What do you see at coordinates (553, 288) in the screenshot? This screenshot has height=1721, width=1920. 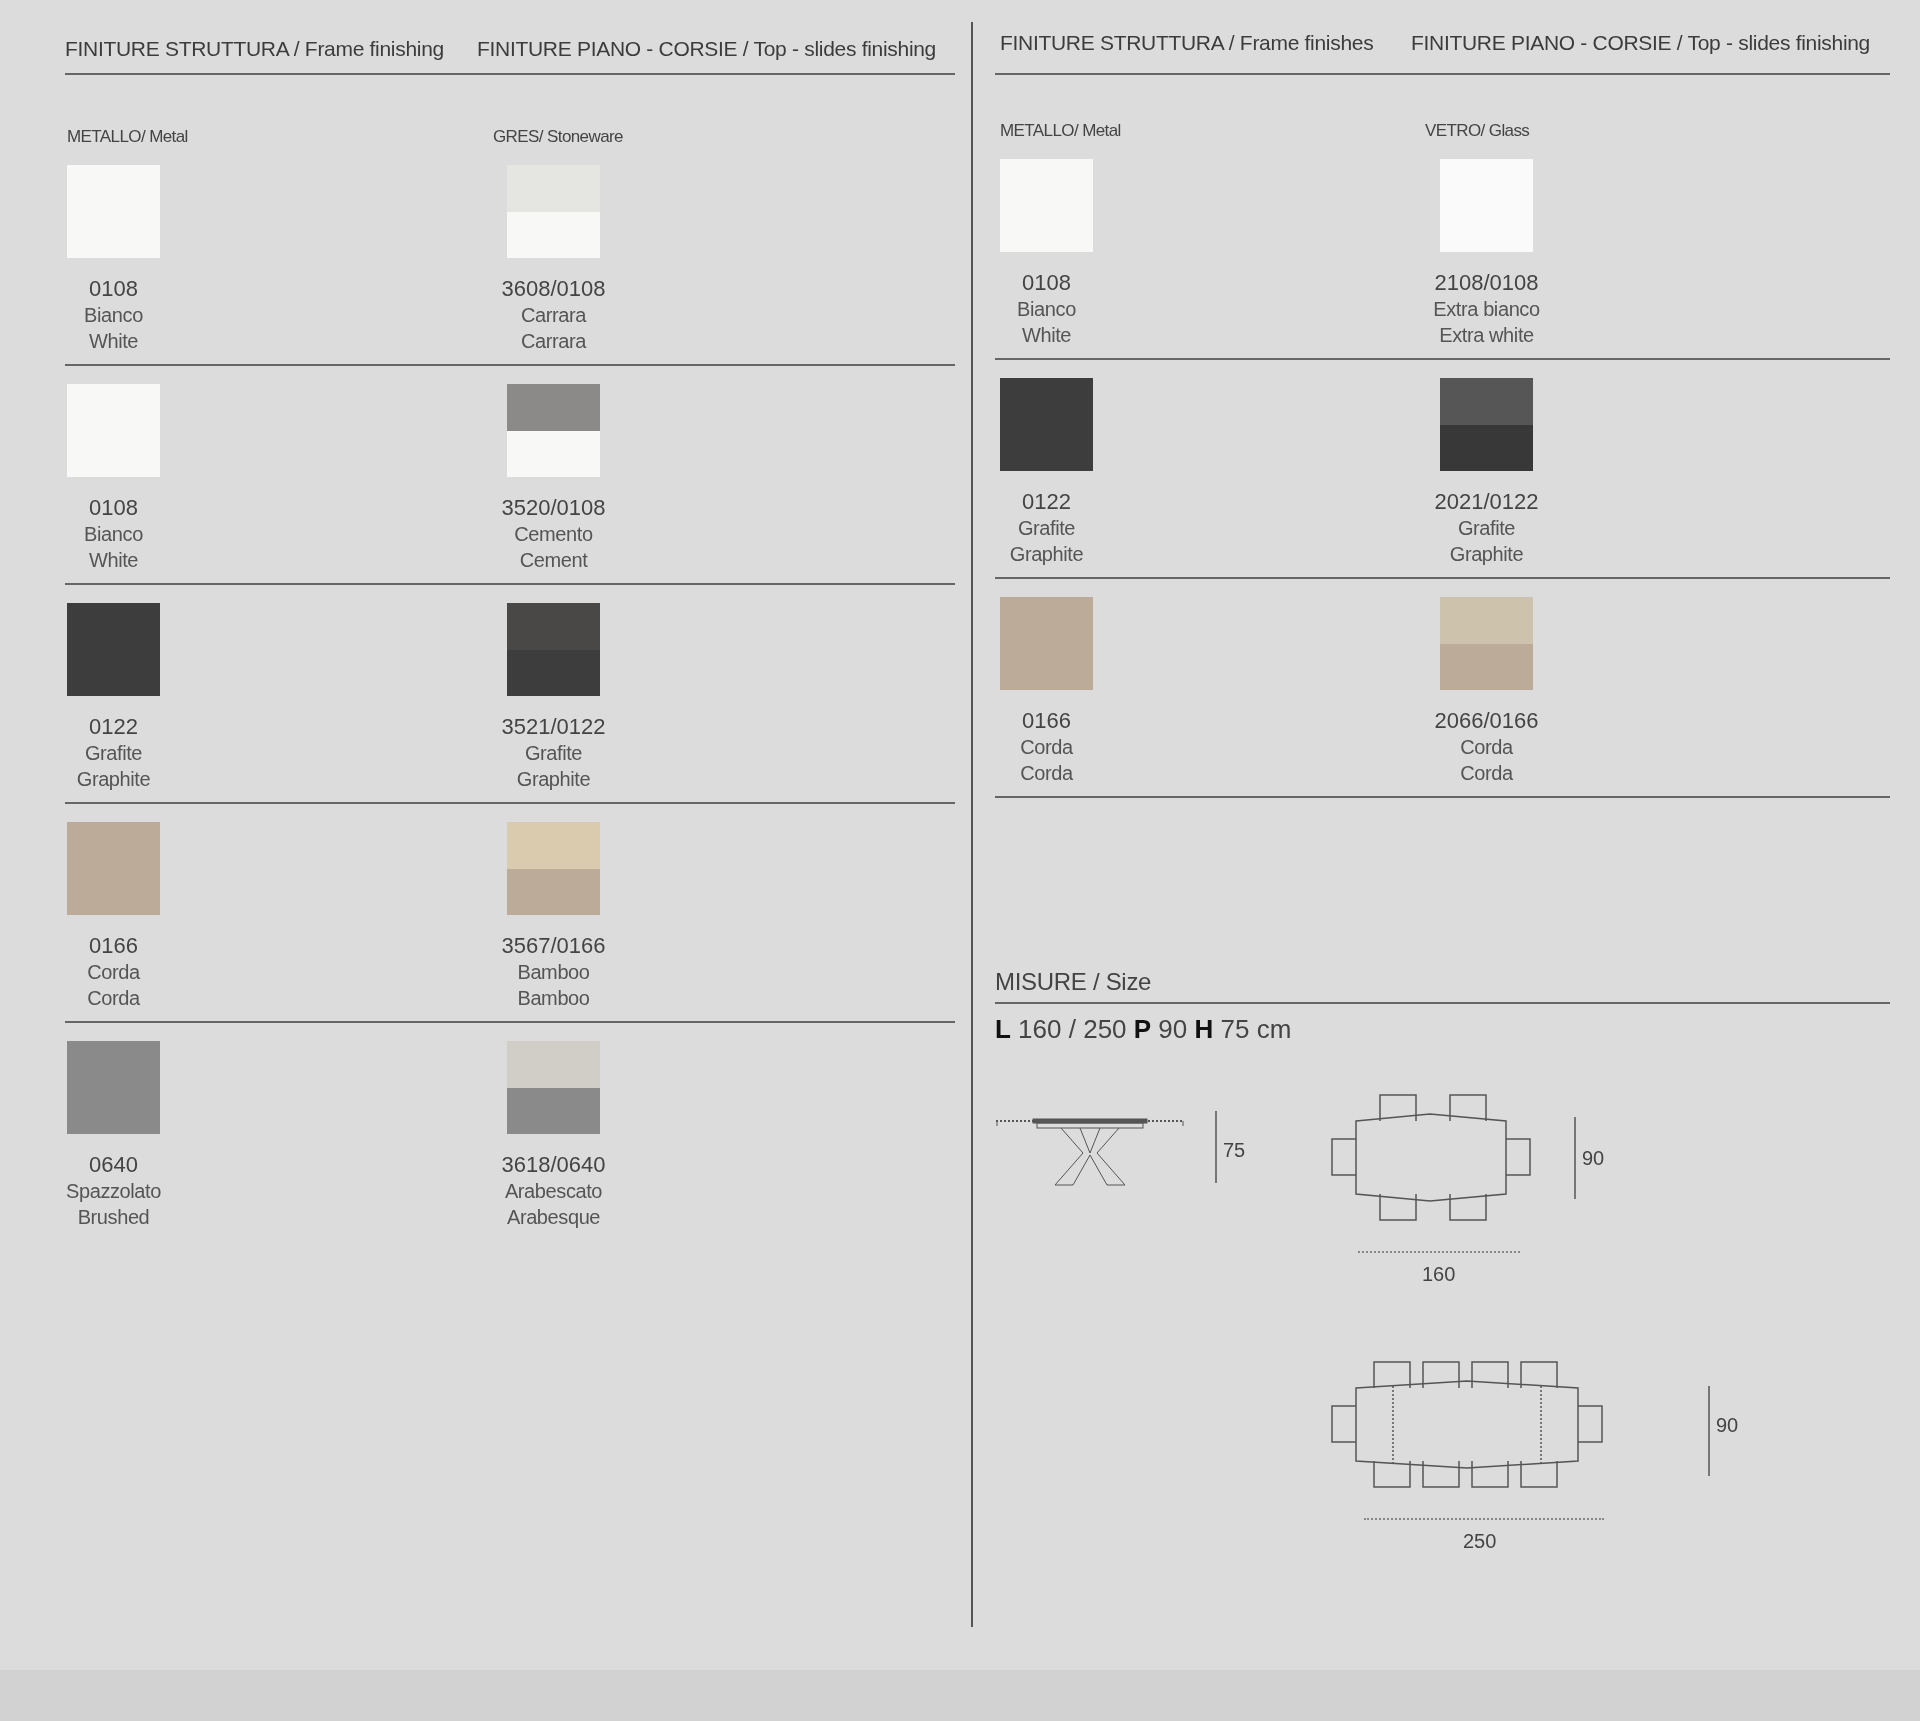 I see `finish-code: 3608/0108` at bounding box center [553, 288].